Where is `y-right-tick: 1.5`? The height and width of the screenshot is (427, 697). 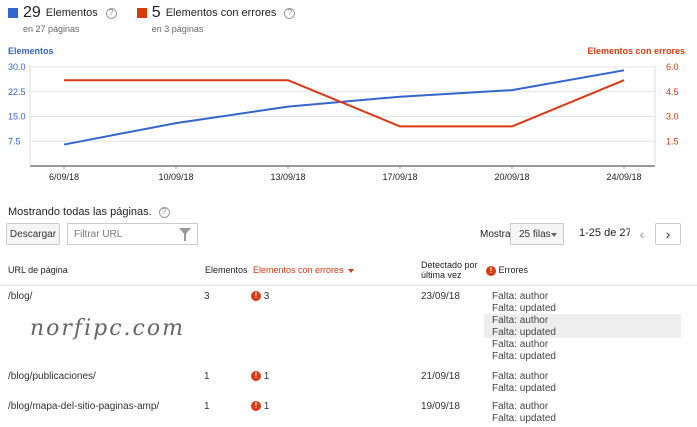
y-right-tick: 1.5 is located at coordinates (672, 141).